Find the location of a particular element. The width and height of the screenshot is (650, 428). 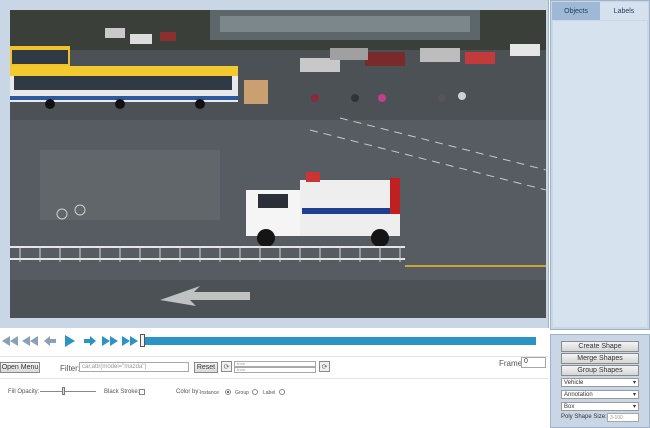

frame-input: 0 is located at coordinates (533, 362).